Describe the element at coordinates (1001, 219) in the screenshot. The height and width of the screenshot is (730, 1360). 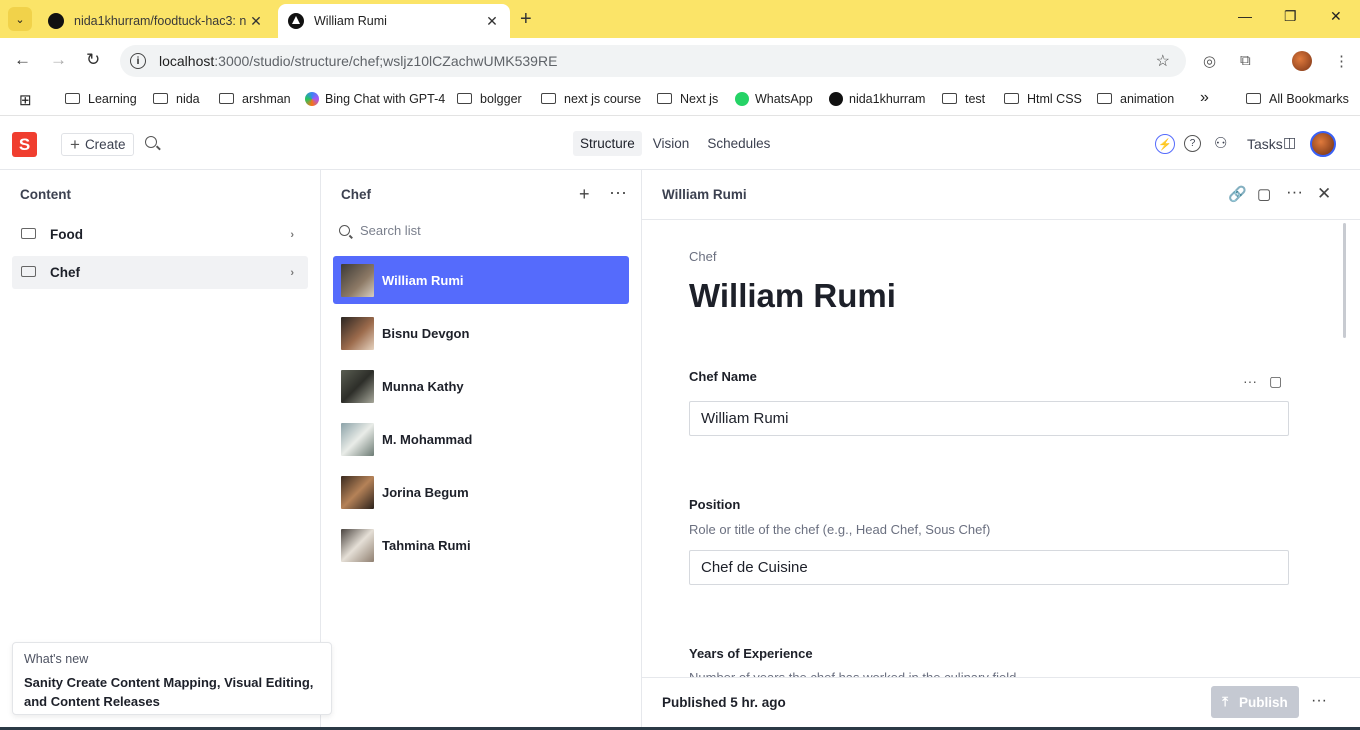
I see `divider` at that location.